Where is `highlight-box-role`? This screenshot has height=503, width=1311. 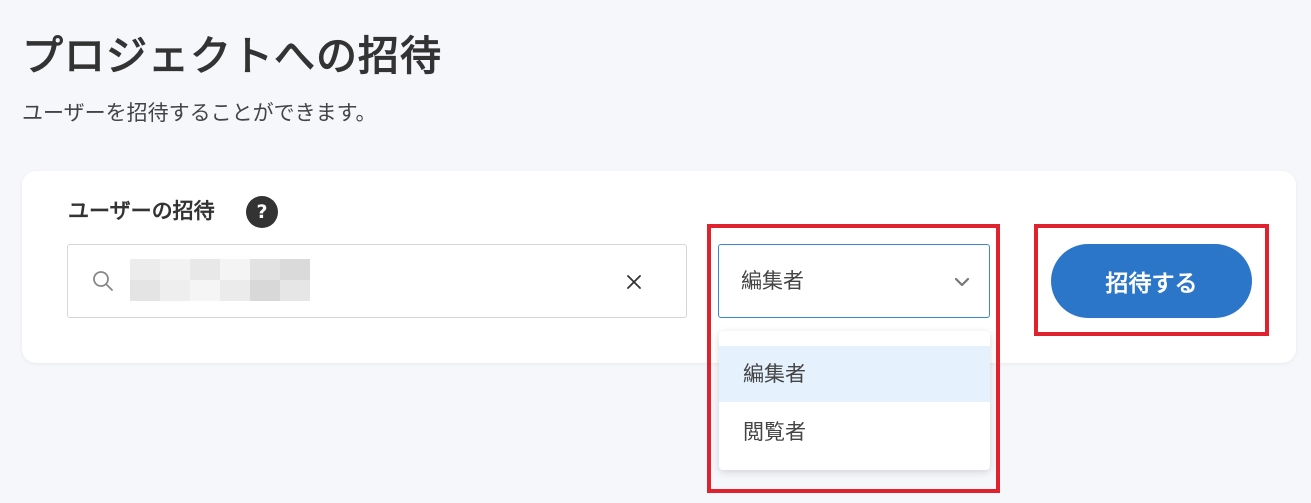
highlight-box-role is located at coordinates (853, 358).